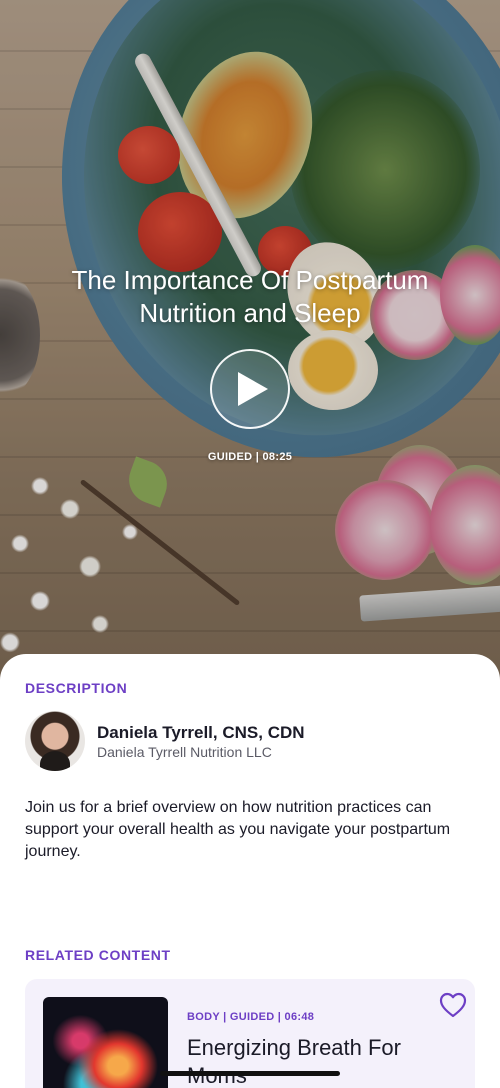 The image size is (500, 1088). What do you see at coordinates (250, 457) in the screenshot?
I see `content-meta: GUIDED | 08:25` at bounding box center [250, 457].